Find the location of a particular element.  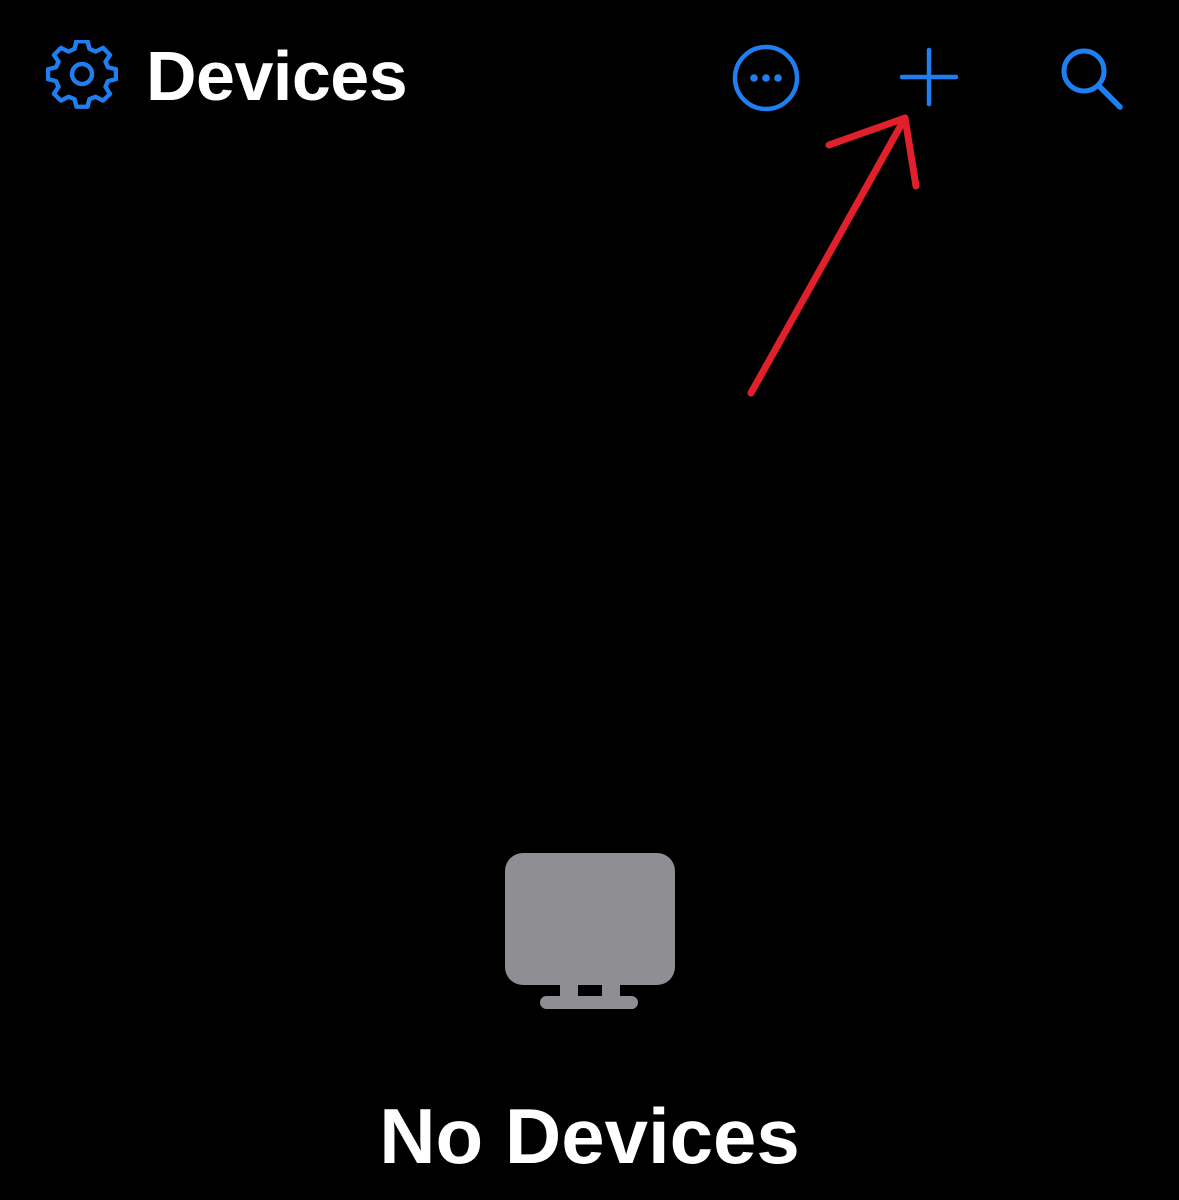

add-button is located at coordinates (929, 78).